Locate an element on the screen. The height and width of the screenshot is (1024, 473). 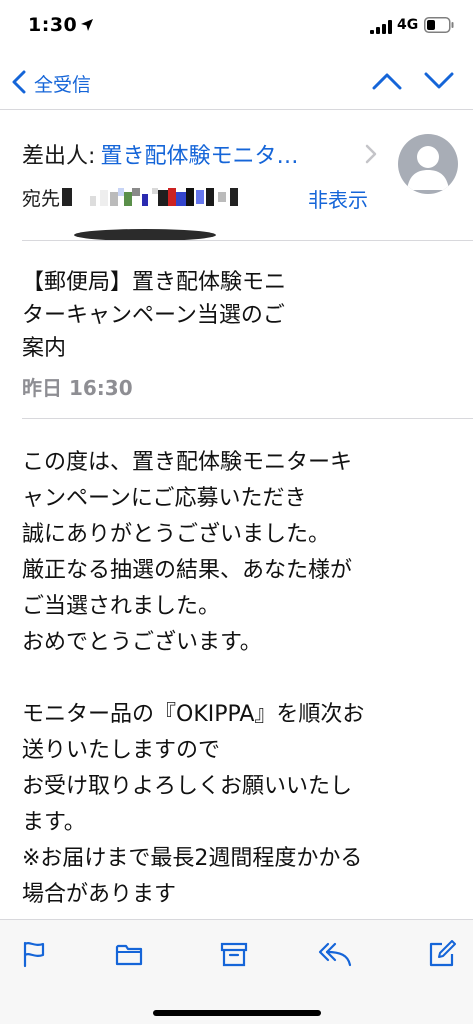
body-line: おめでとうございます。 is located at coordinates (142, 642).